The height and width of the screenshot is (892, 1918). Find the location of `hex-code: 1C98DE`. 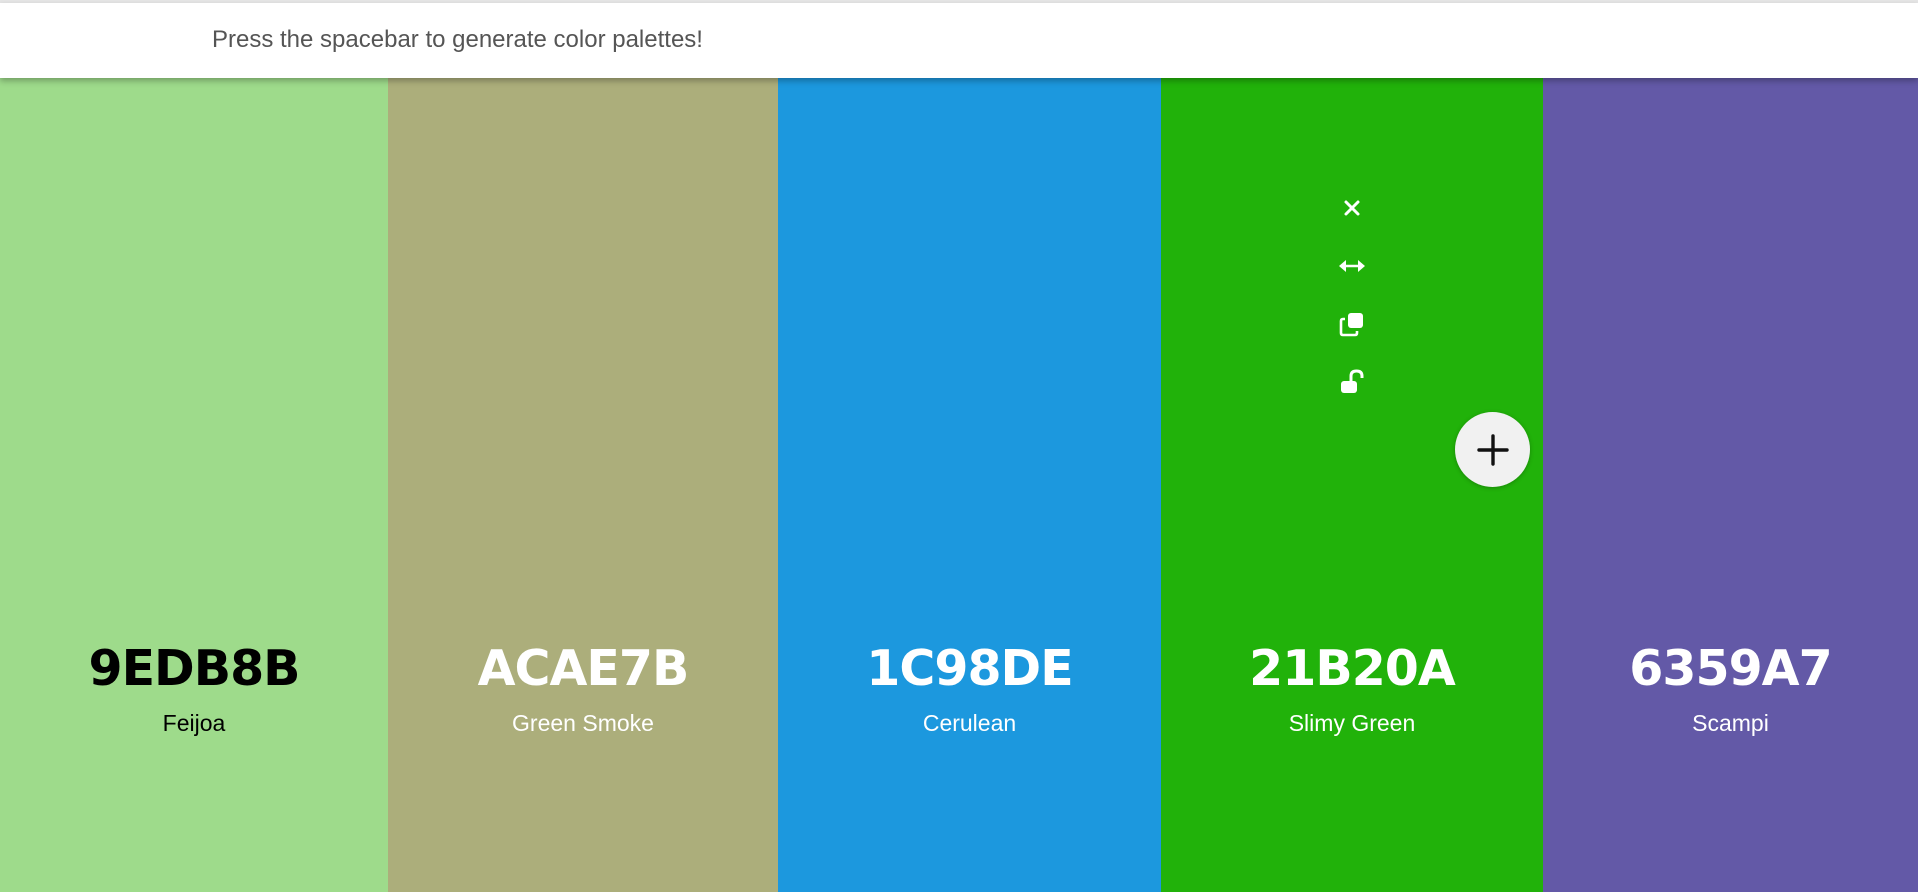

hex-code: 1C98DE is located at coordinates (969, 668).